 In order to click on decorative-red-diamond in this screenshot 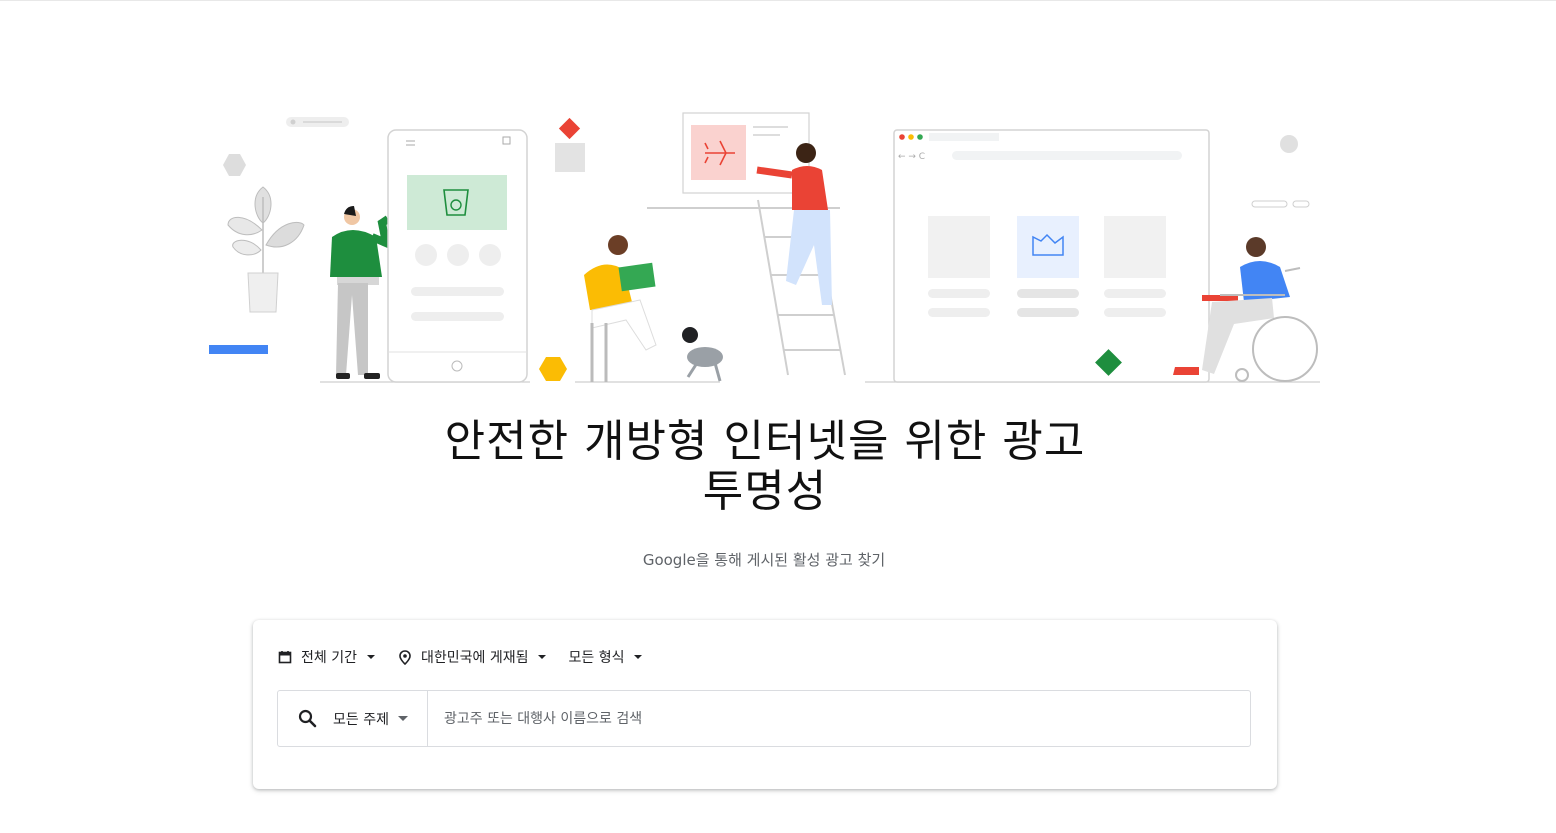, I will do `click(569, 128)`.